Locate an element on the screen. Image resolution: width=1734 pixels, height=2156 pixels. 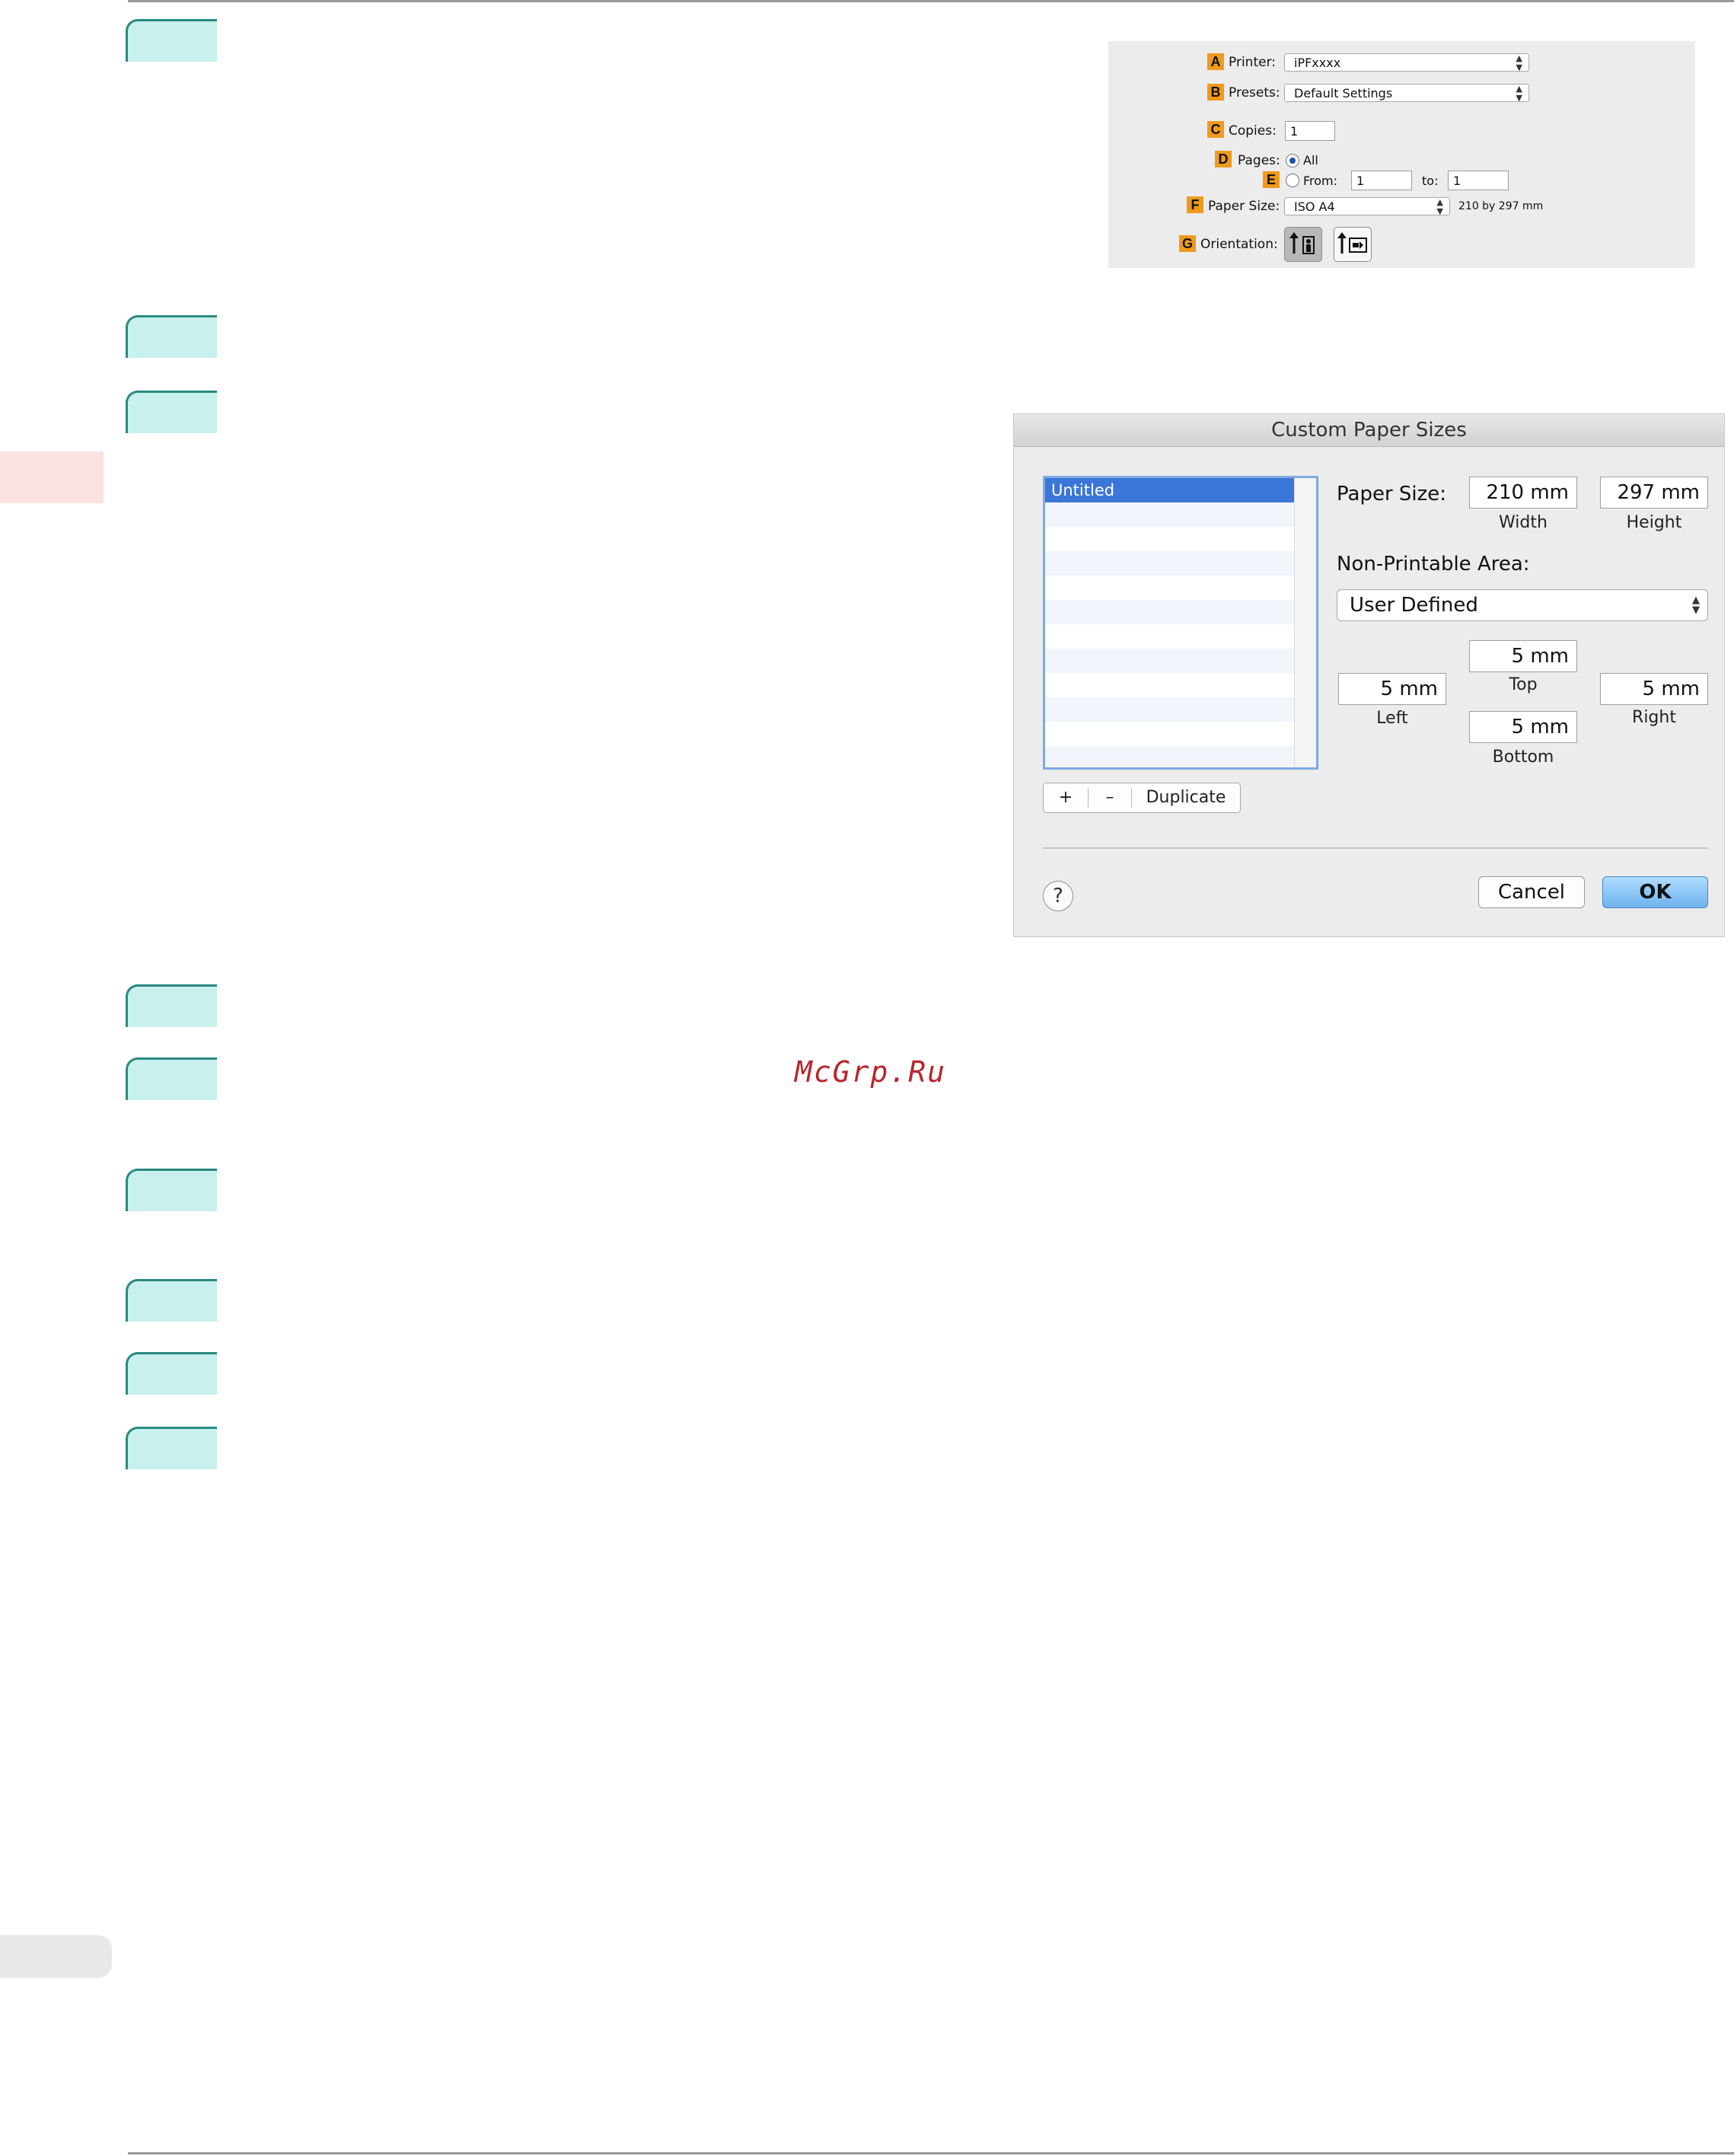
pages-all-radio is located at coordinates (1292, 160).